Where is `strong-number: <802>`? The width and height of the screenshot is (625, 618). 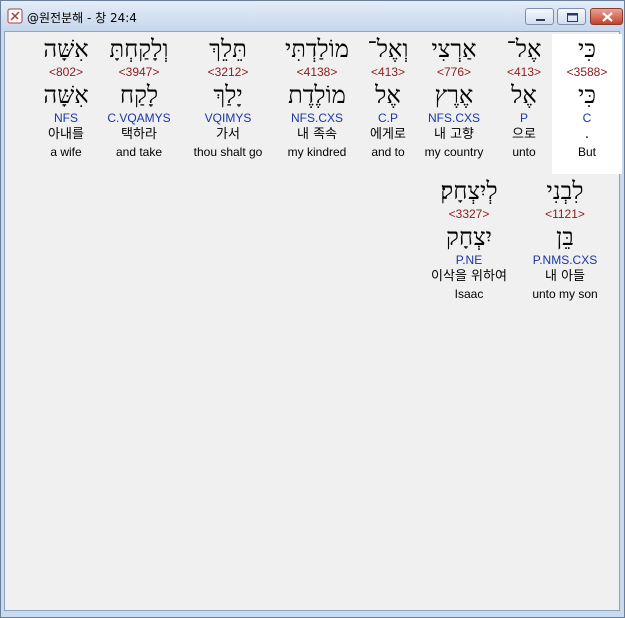 strong-number: <802> is located at coordinates (66, 72).